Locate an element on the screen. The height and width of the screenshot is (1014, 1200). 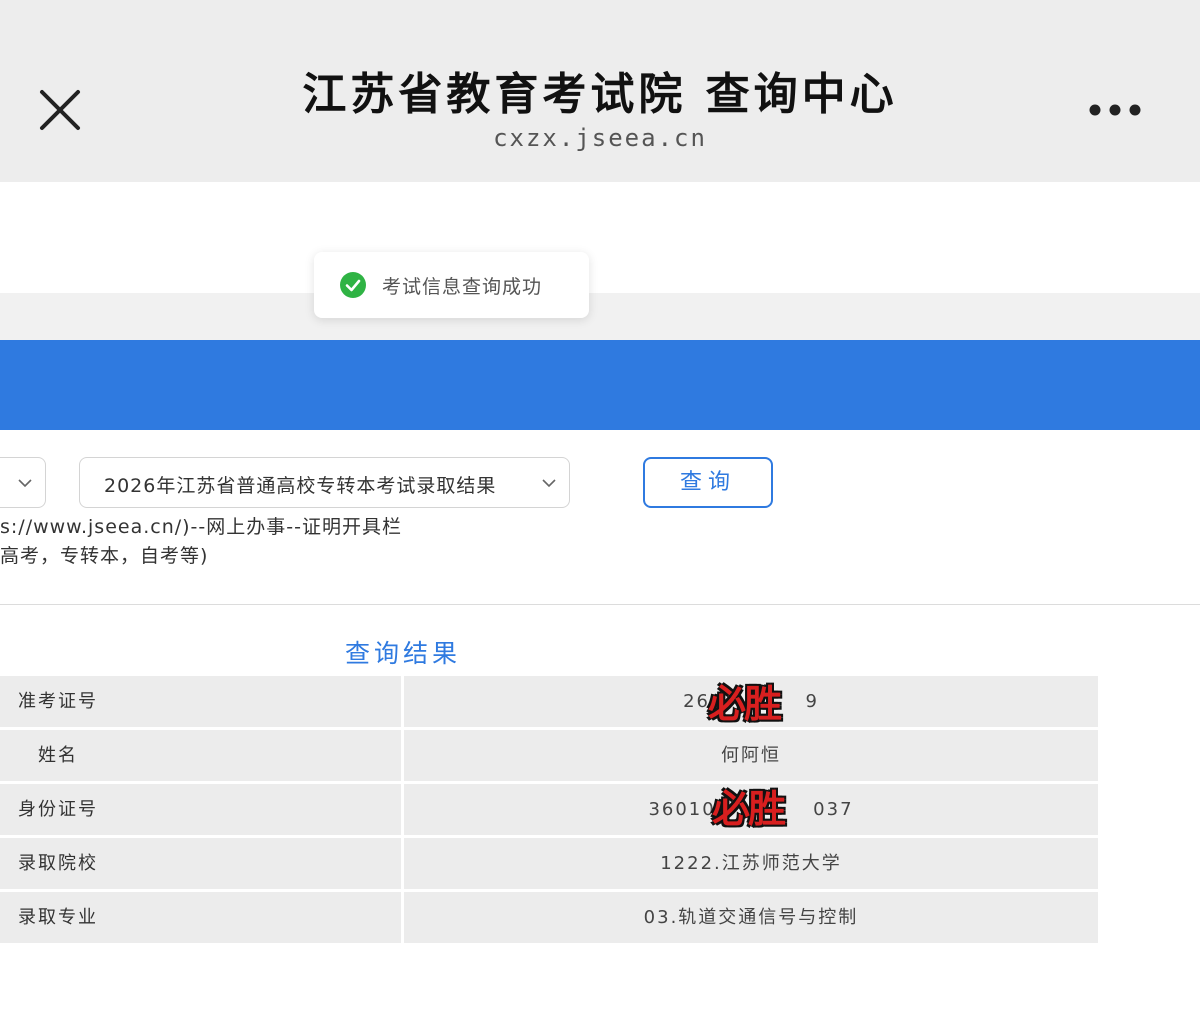
gray-strip is located at coordinates (600, 316).